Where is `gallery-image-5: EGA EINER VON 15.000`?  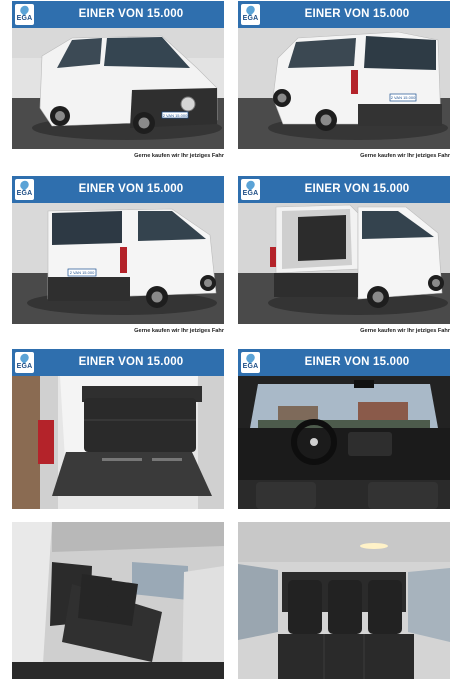
gallery-image-5: EGA EINER VON 15.000 is located at coordinates (118, 429).